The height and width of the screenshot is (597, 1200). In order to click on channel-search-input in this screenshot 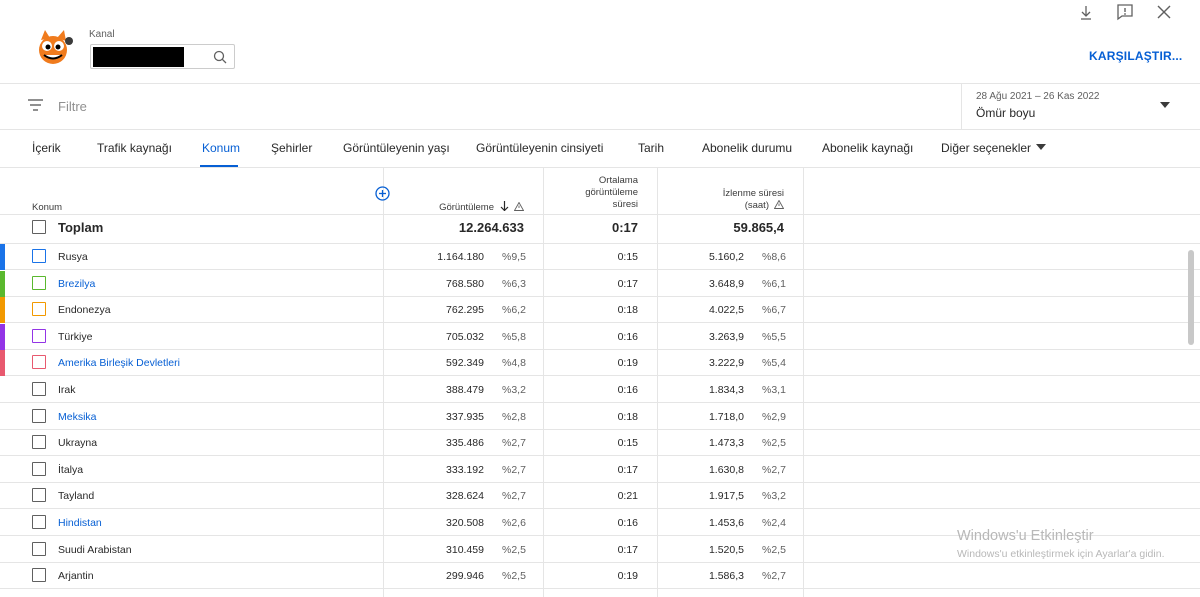, I will do `click(162, 56)`.